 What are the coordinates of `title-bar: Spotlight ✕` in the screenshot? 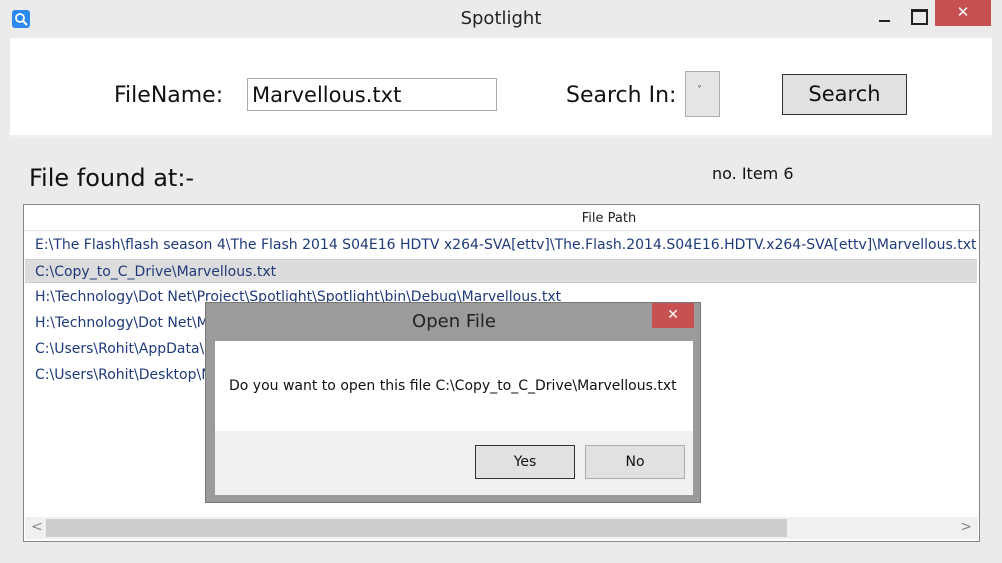 It's located at (501, 18).